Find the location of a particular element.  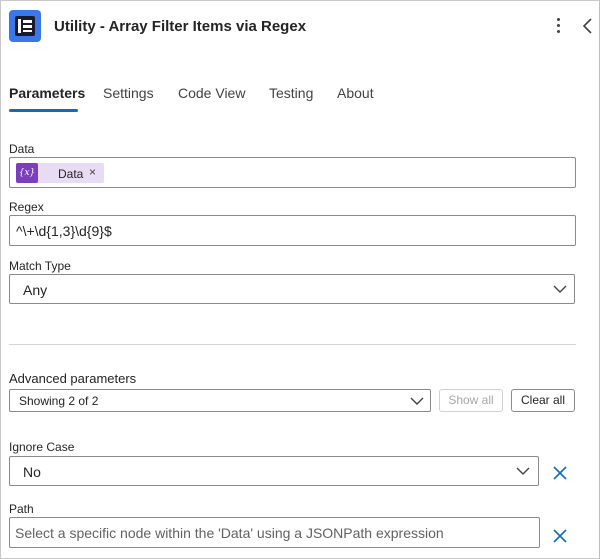

data-token: {x} Data × is located at coordinates (60, 173).